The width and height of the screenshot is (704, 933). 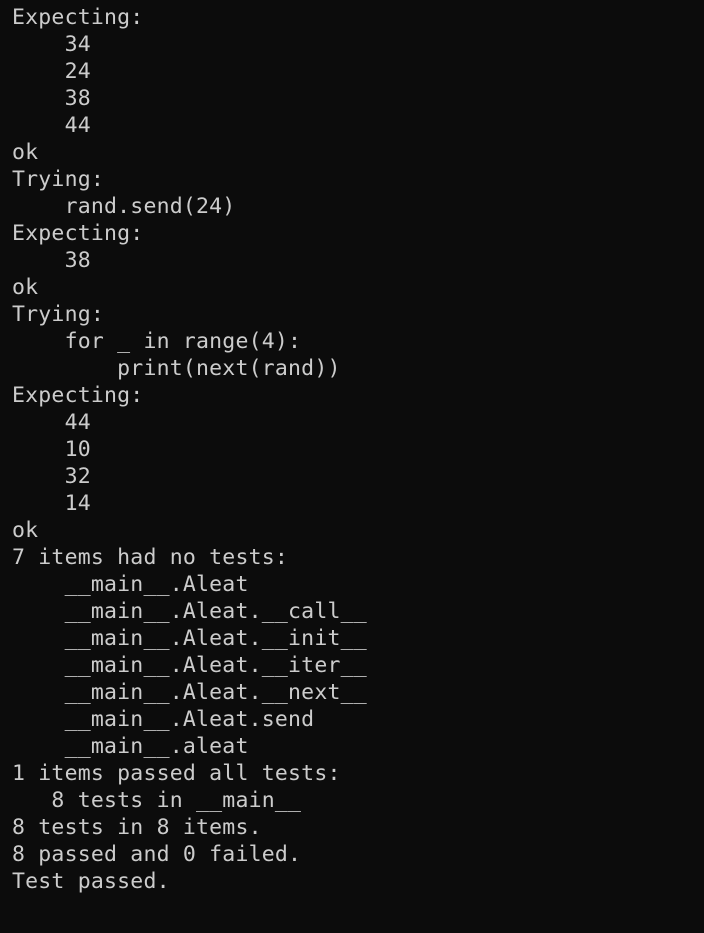 I want to click on output-line: print(next(rand)), so click(x=176, y=368).